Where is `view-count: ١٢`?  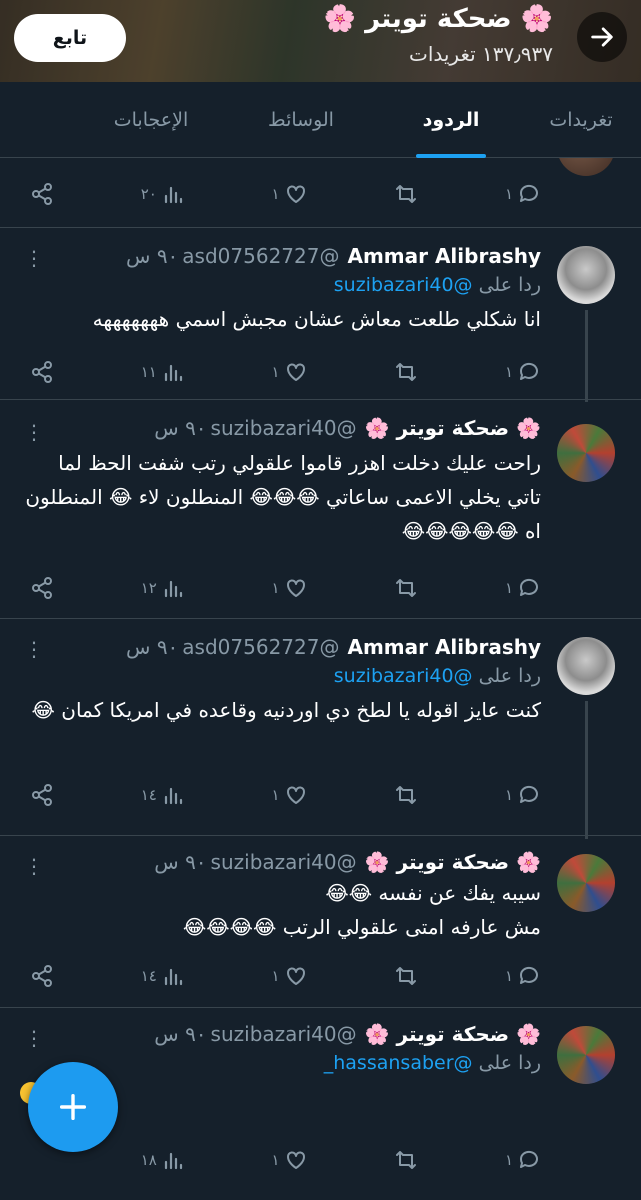
view-count: ١٢ is located at coordinates (148, 588).